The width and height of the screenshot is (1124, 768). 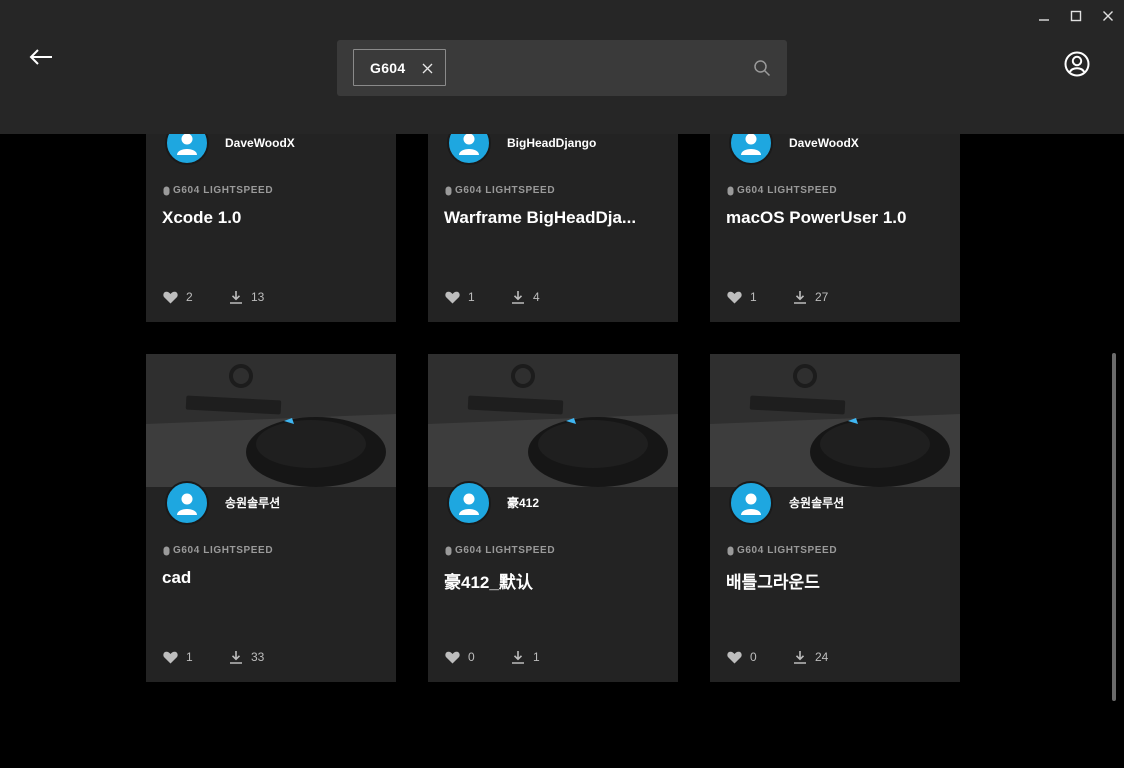 I want to click on download-button: 1, so click(x=525, y=657).